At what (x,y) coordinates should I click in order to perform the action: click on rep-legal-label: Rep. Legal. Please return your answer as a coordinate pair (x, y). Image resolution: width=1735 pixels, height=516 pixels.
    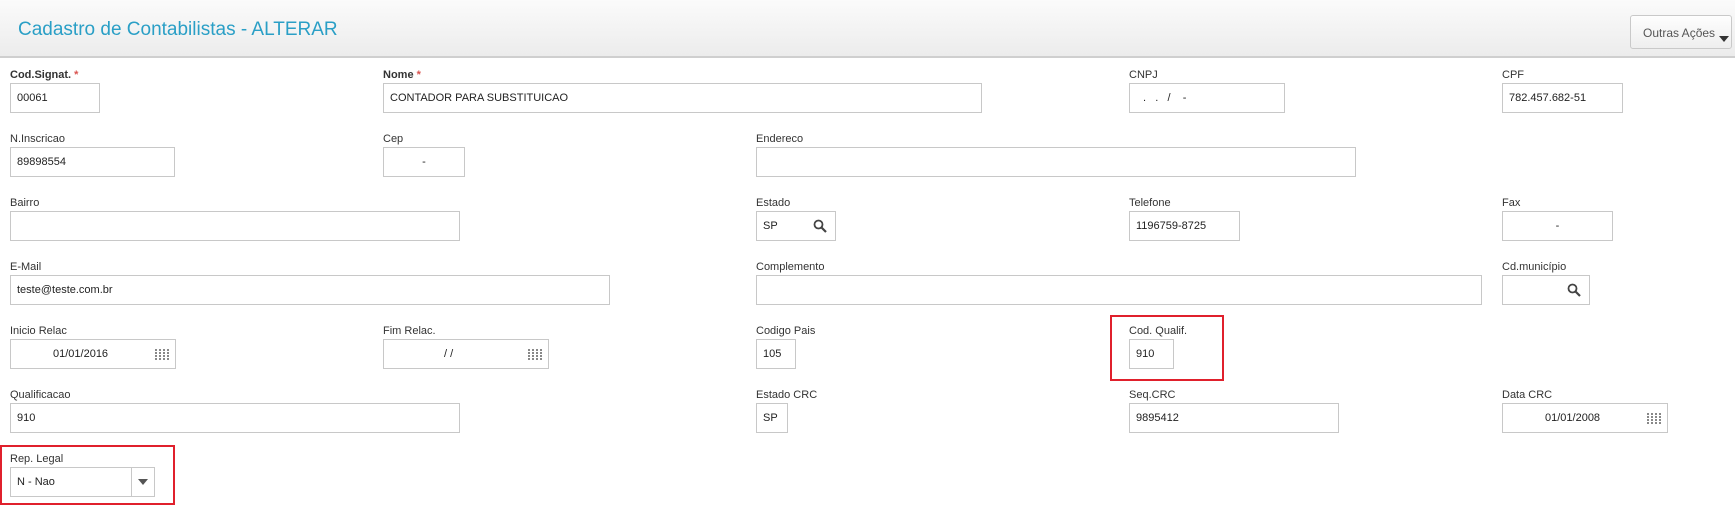
    Looking at the image, I should click on (37, 459).